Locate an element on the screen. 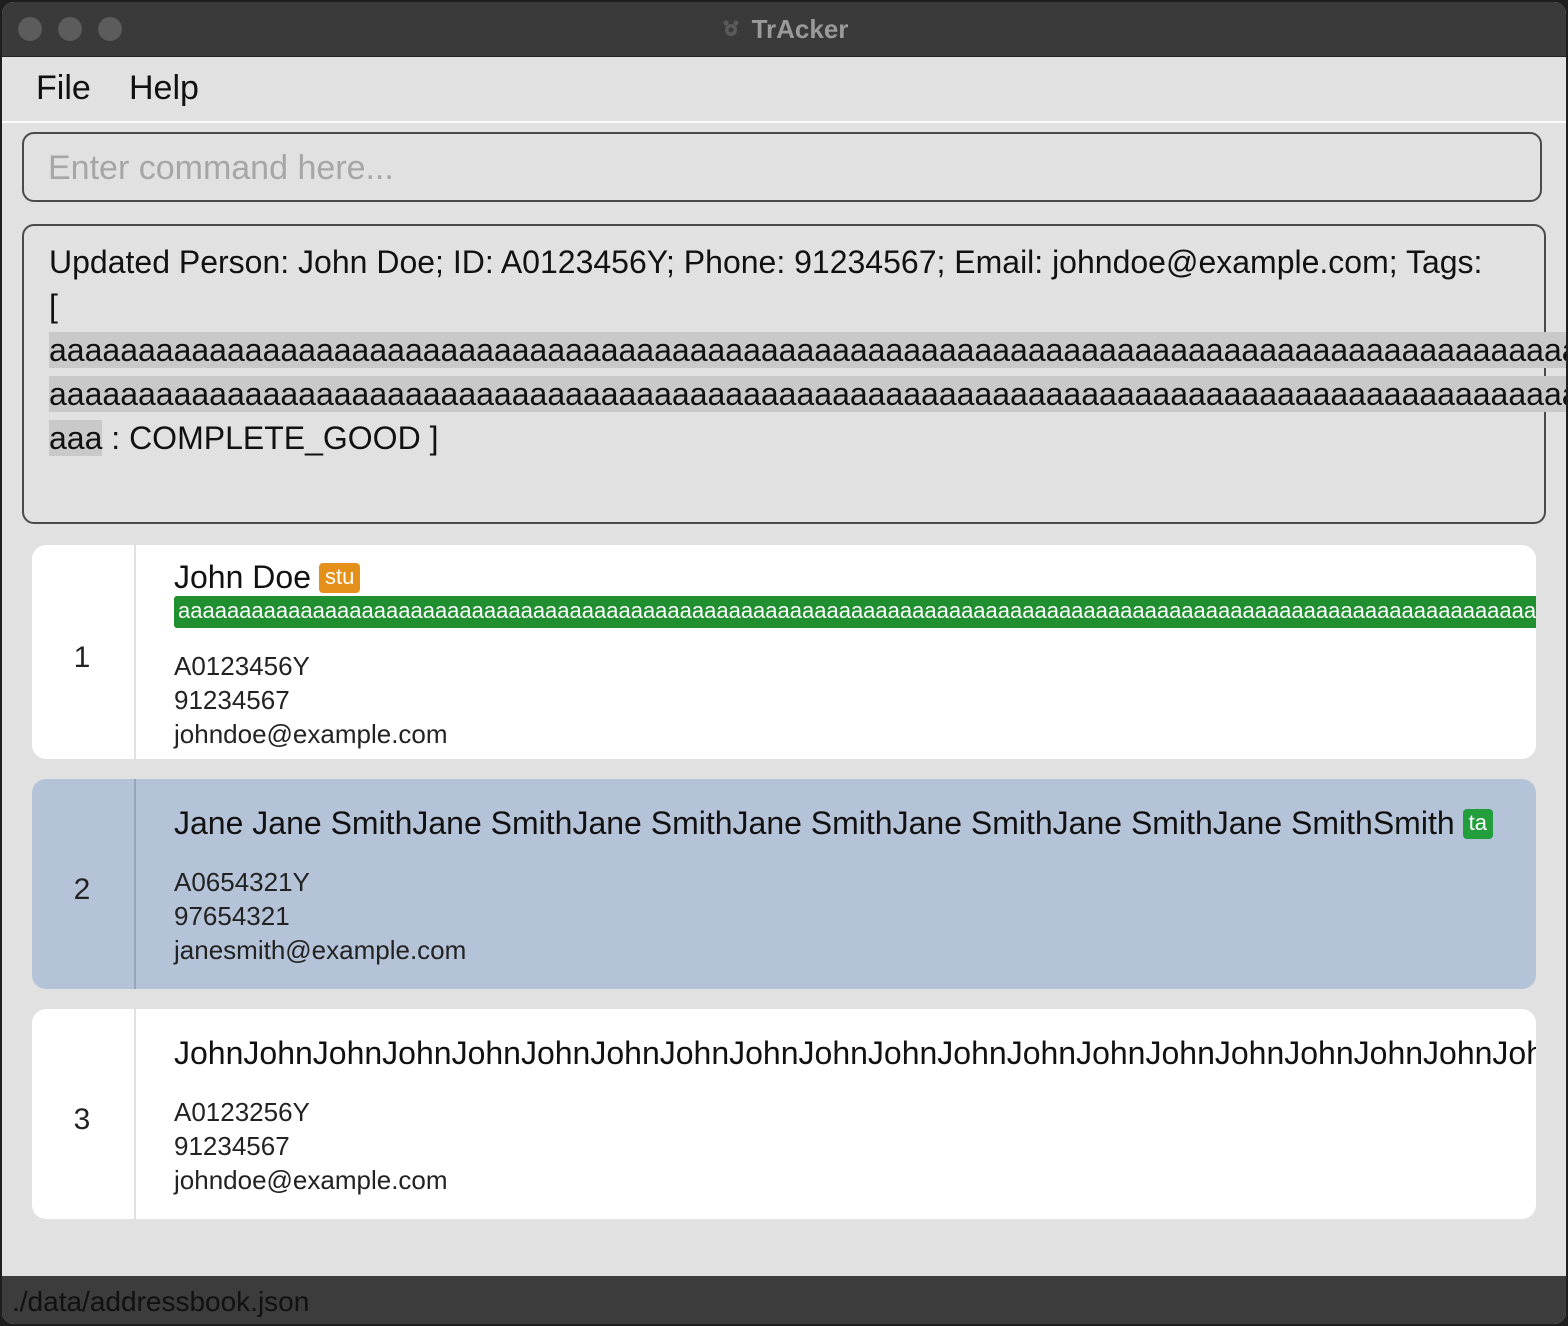 Image resolution: width=1568 pixels, height=1326 pixels. command-box is located at coordinates (782, 167).